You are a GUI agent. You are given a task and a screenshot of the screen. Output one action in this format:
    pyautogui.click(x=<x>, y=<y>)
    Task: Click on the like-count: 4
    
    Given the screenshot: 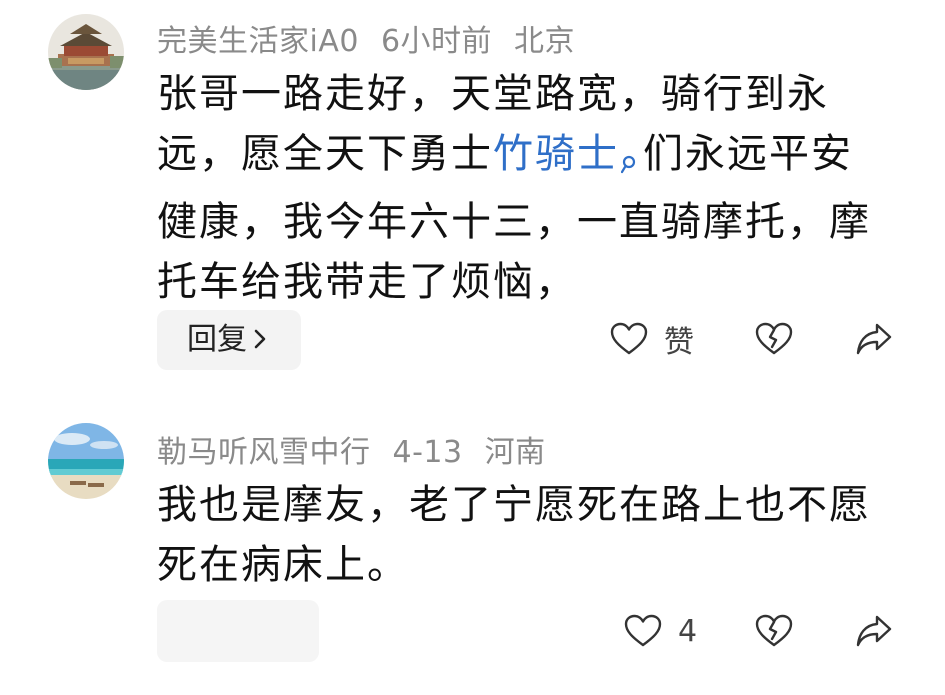 What is the action you would take?
    pyautogui.click(x=688, y=631)
    